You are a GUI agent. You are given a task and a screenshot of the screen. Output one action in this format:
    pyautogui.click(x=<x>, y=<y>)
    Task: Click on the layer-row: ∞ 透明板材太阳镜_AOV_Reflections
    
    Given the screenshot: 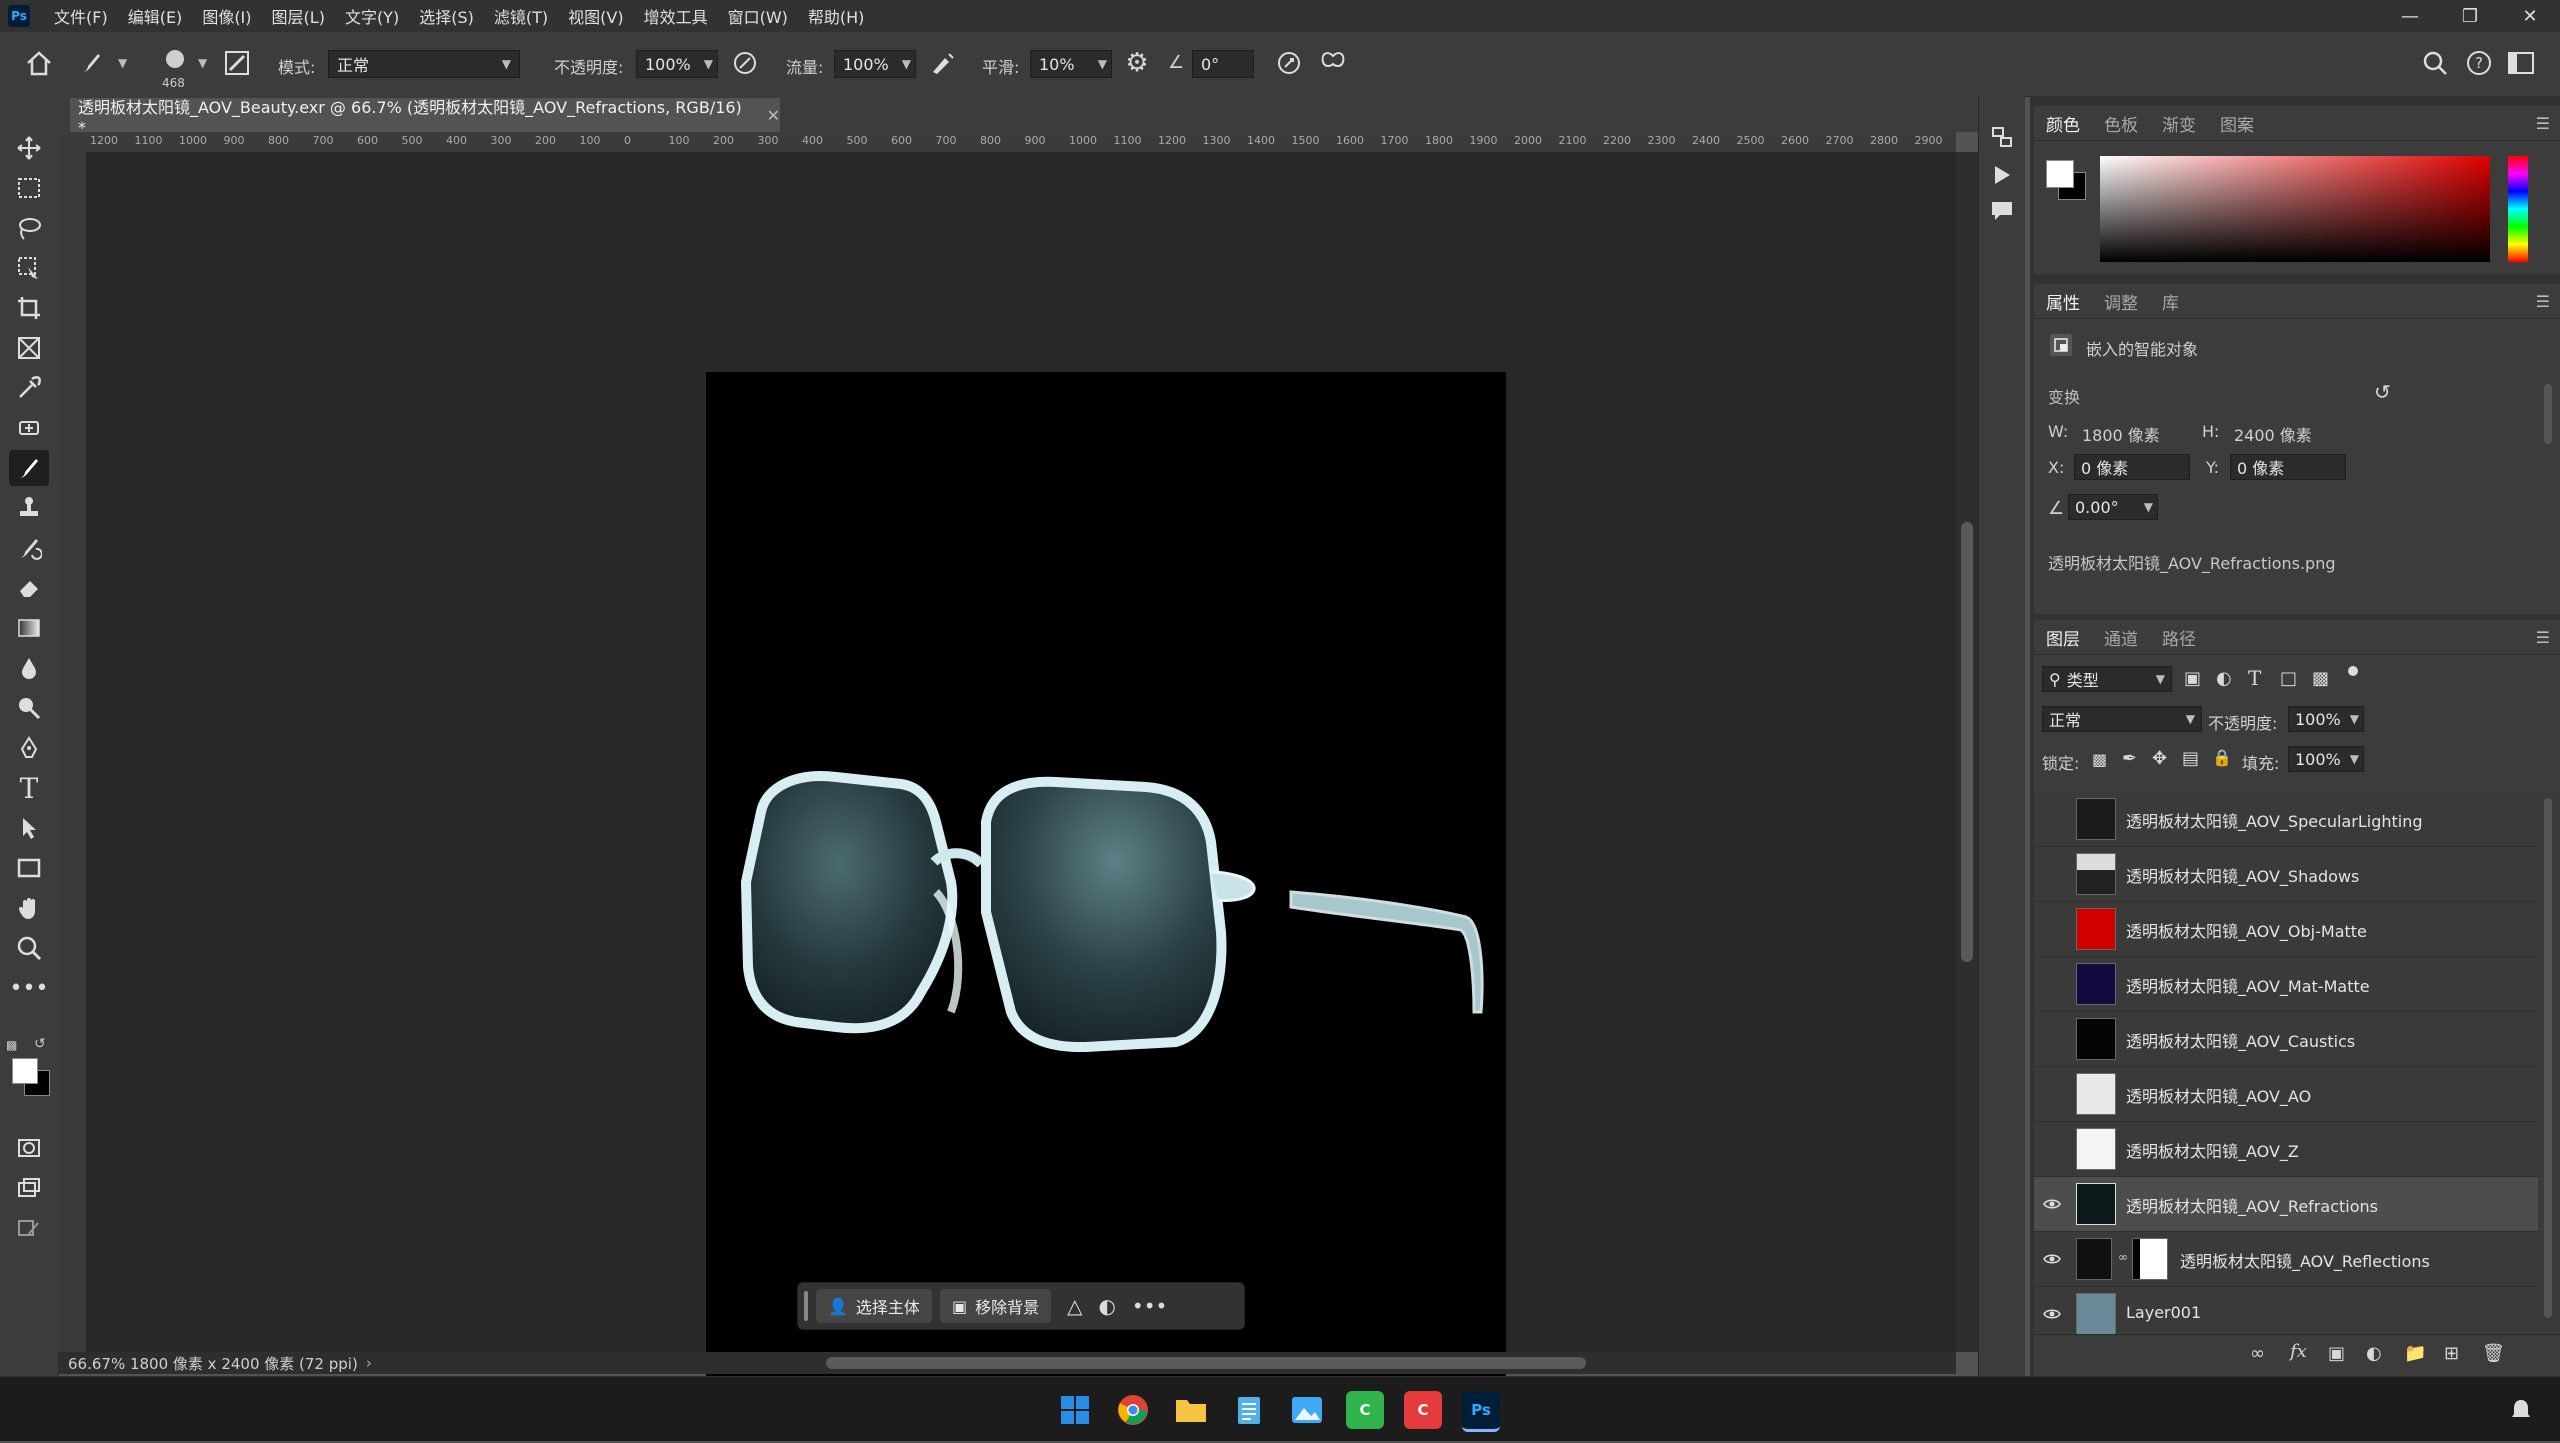 What is the action you would take?
    pyautogui.click(x=2286, y=1259)
    